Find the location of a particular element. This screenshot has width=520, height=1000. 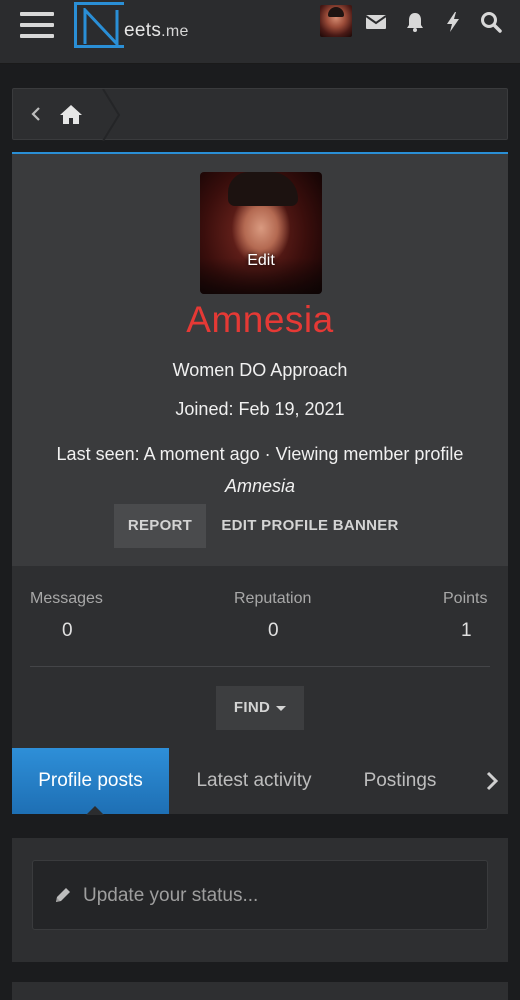

pencil-icon is located at coordinates (63, 895).